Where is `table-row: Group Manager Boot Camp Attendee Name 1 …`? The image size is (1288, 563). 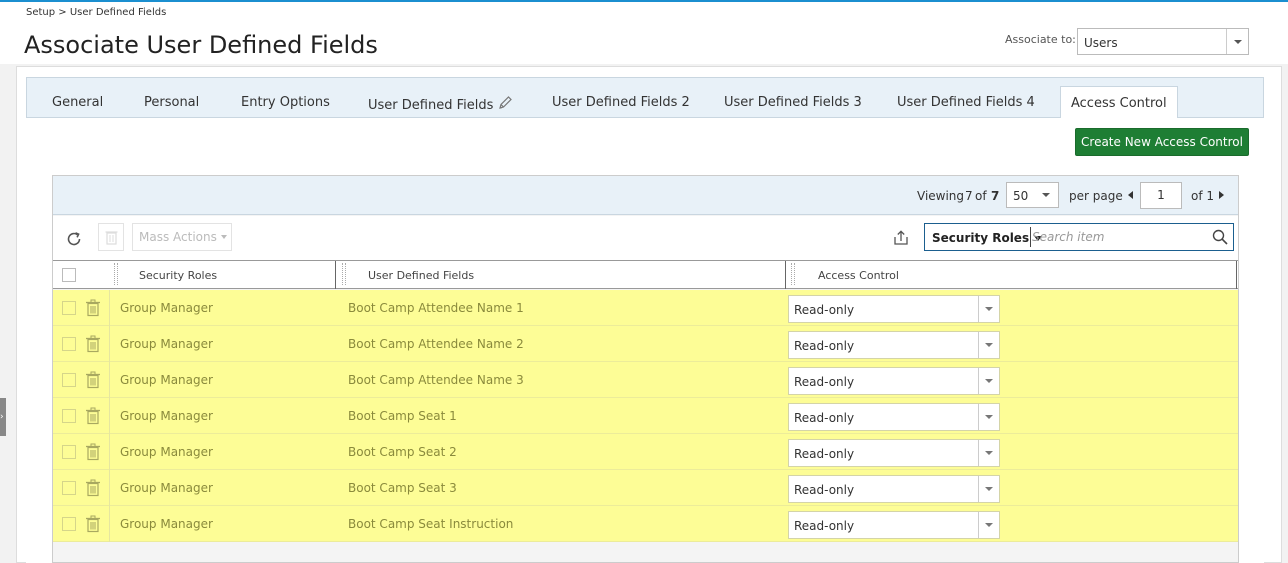
table-row: Group Manager Boot Camp Attendee Name 1 … is located at coordinates (645, 308).